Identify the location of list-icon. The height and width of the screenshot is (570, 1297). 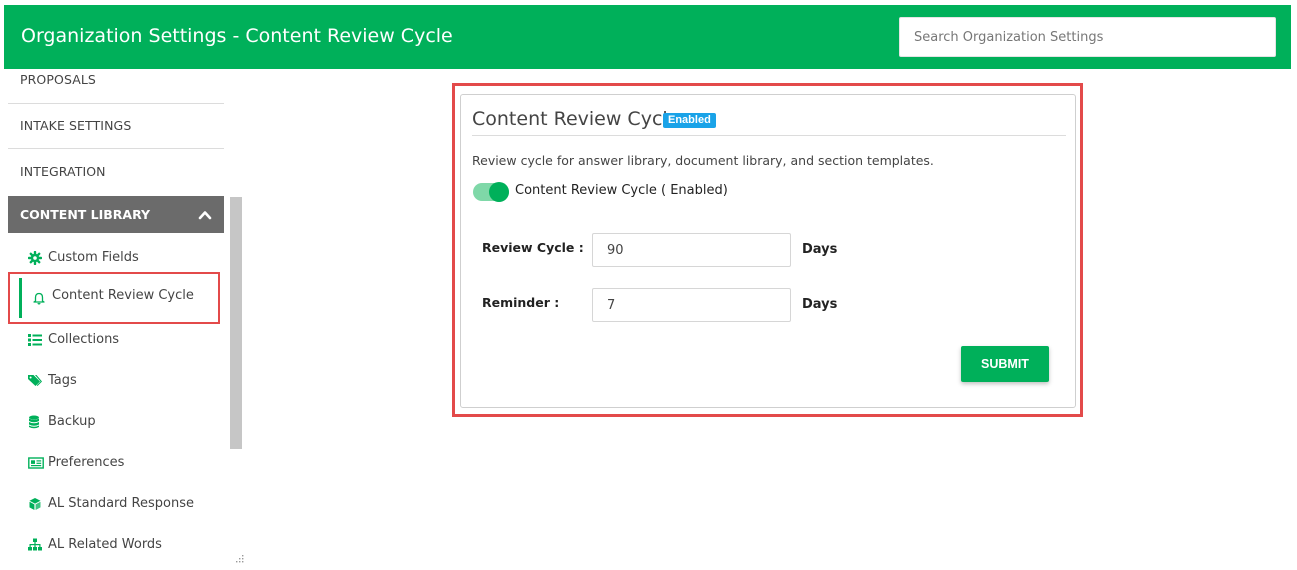
(35, 340).